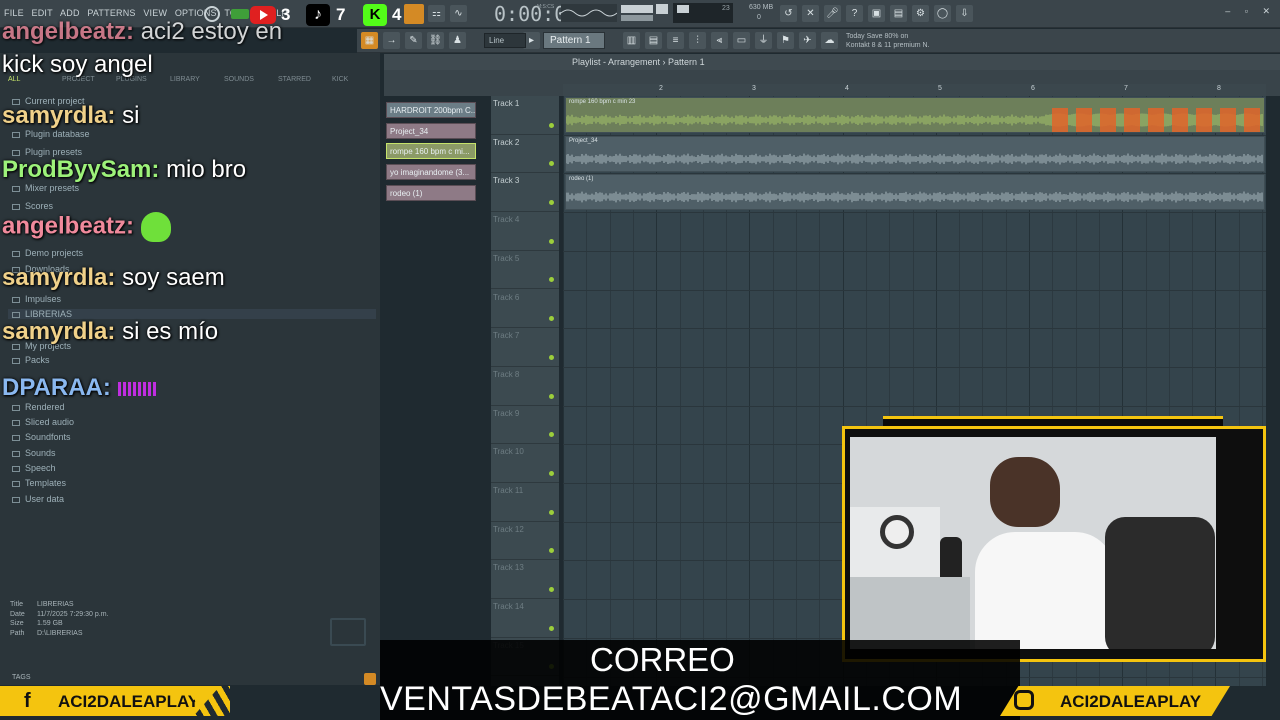  Describe the element at coordinates (155, 13) in the screenshot. I see `menu-view: VIEW` at that location.